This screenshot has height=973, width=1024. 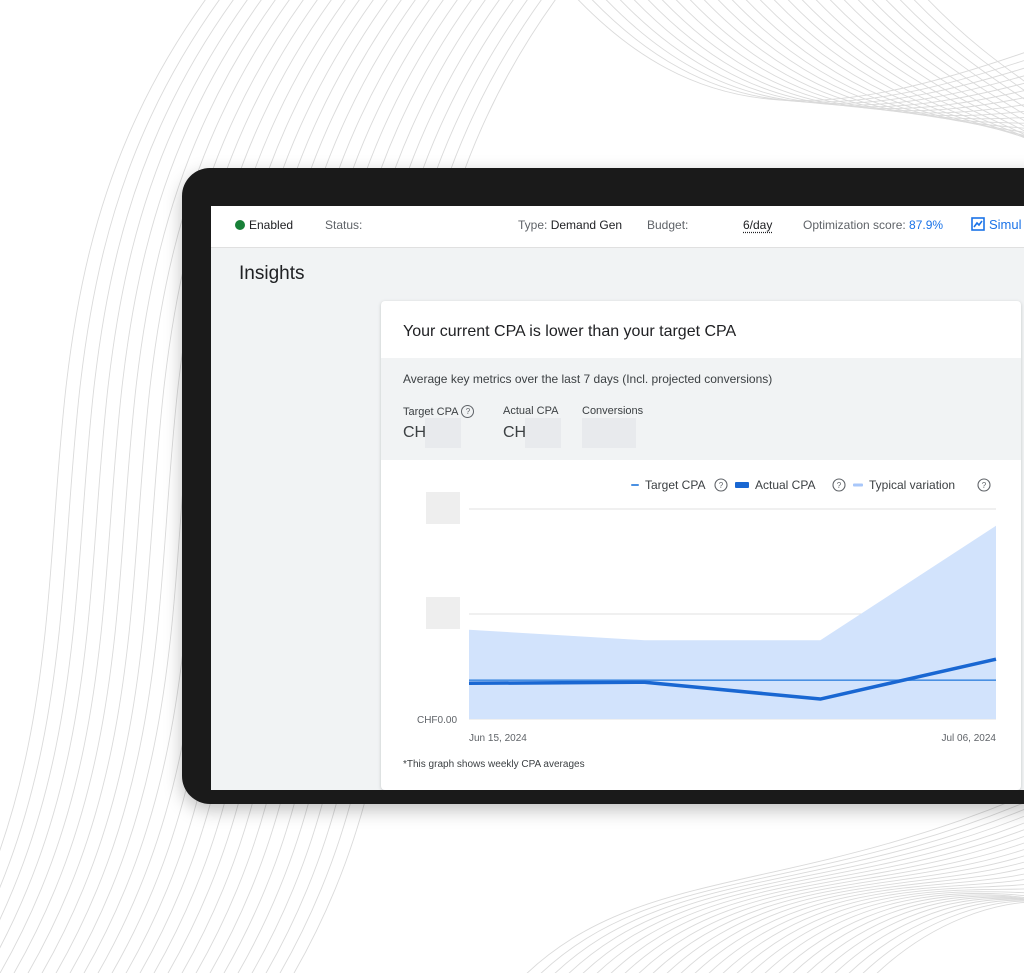 What do you see at coordinates (494, 764) in the screenshot?
I see `chart-footnote: *This graph shows weekly CPA averages` at bounding box center [494, 764].